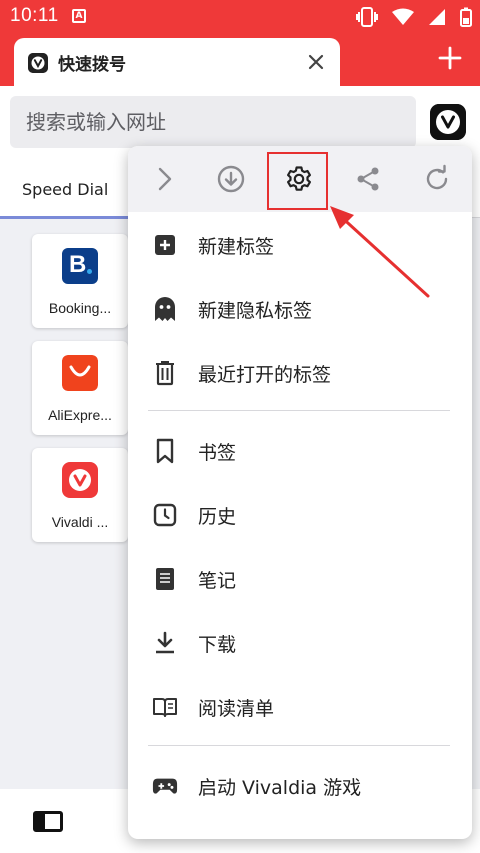 This screenshot has height=853, width=480. I want to click on tab-speed-dial: Speed Dial, so click(65, 189).